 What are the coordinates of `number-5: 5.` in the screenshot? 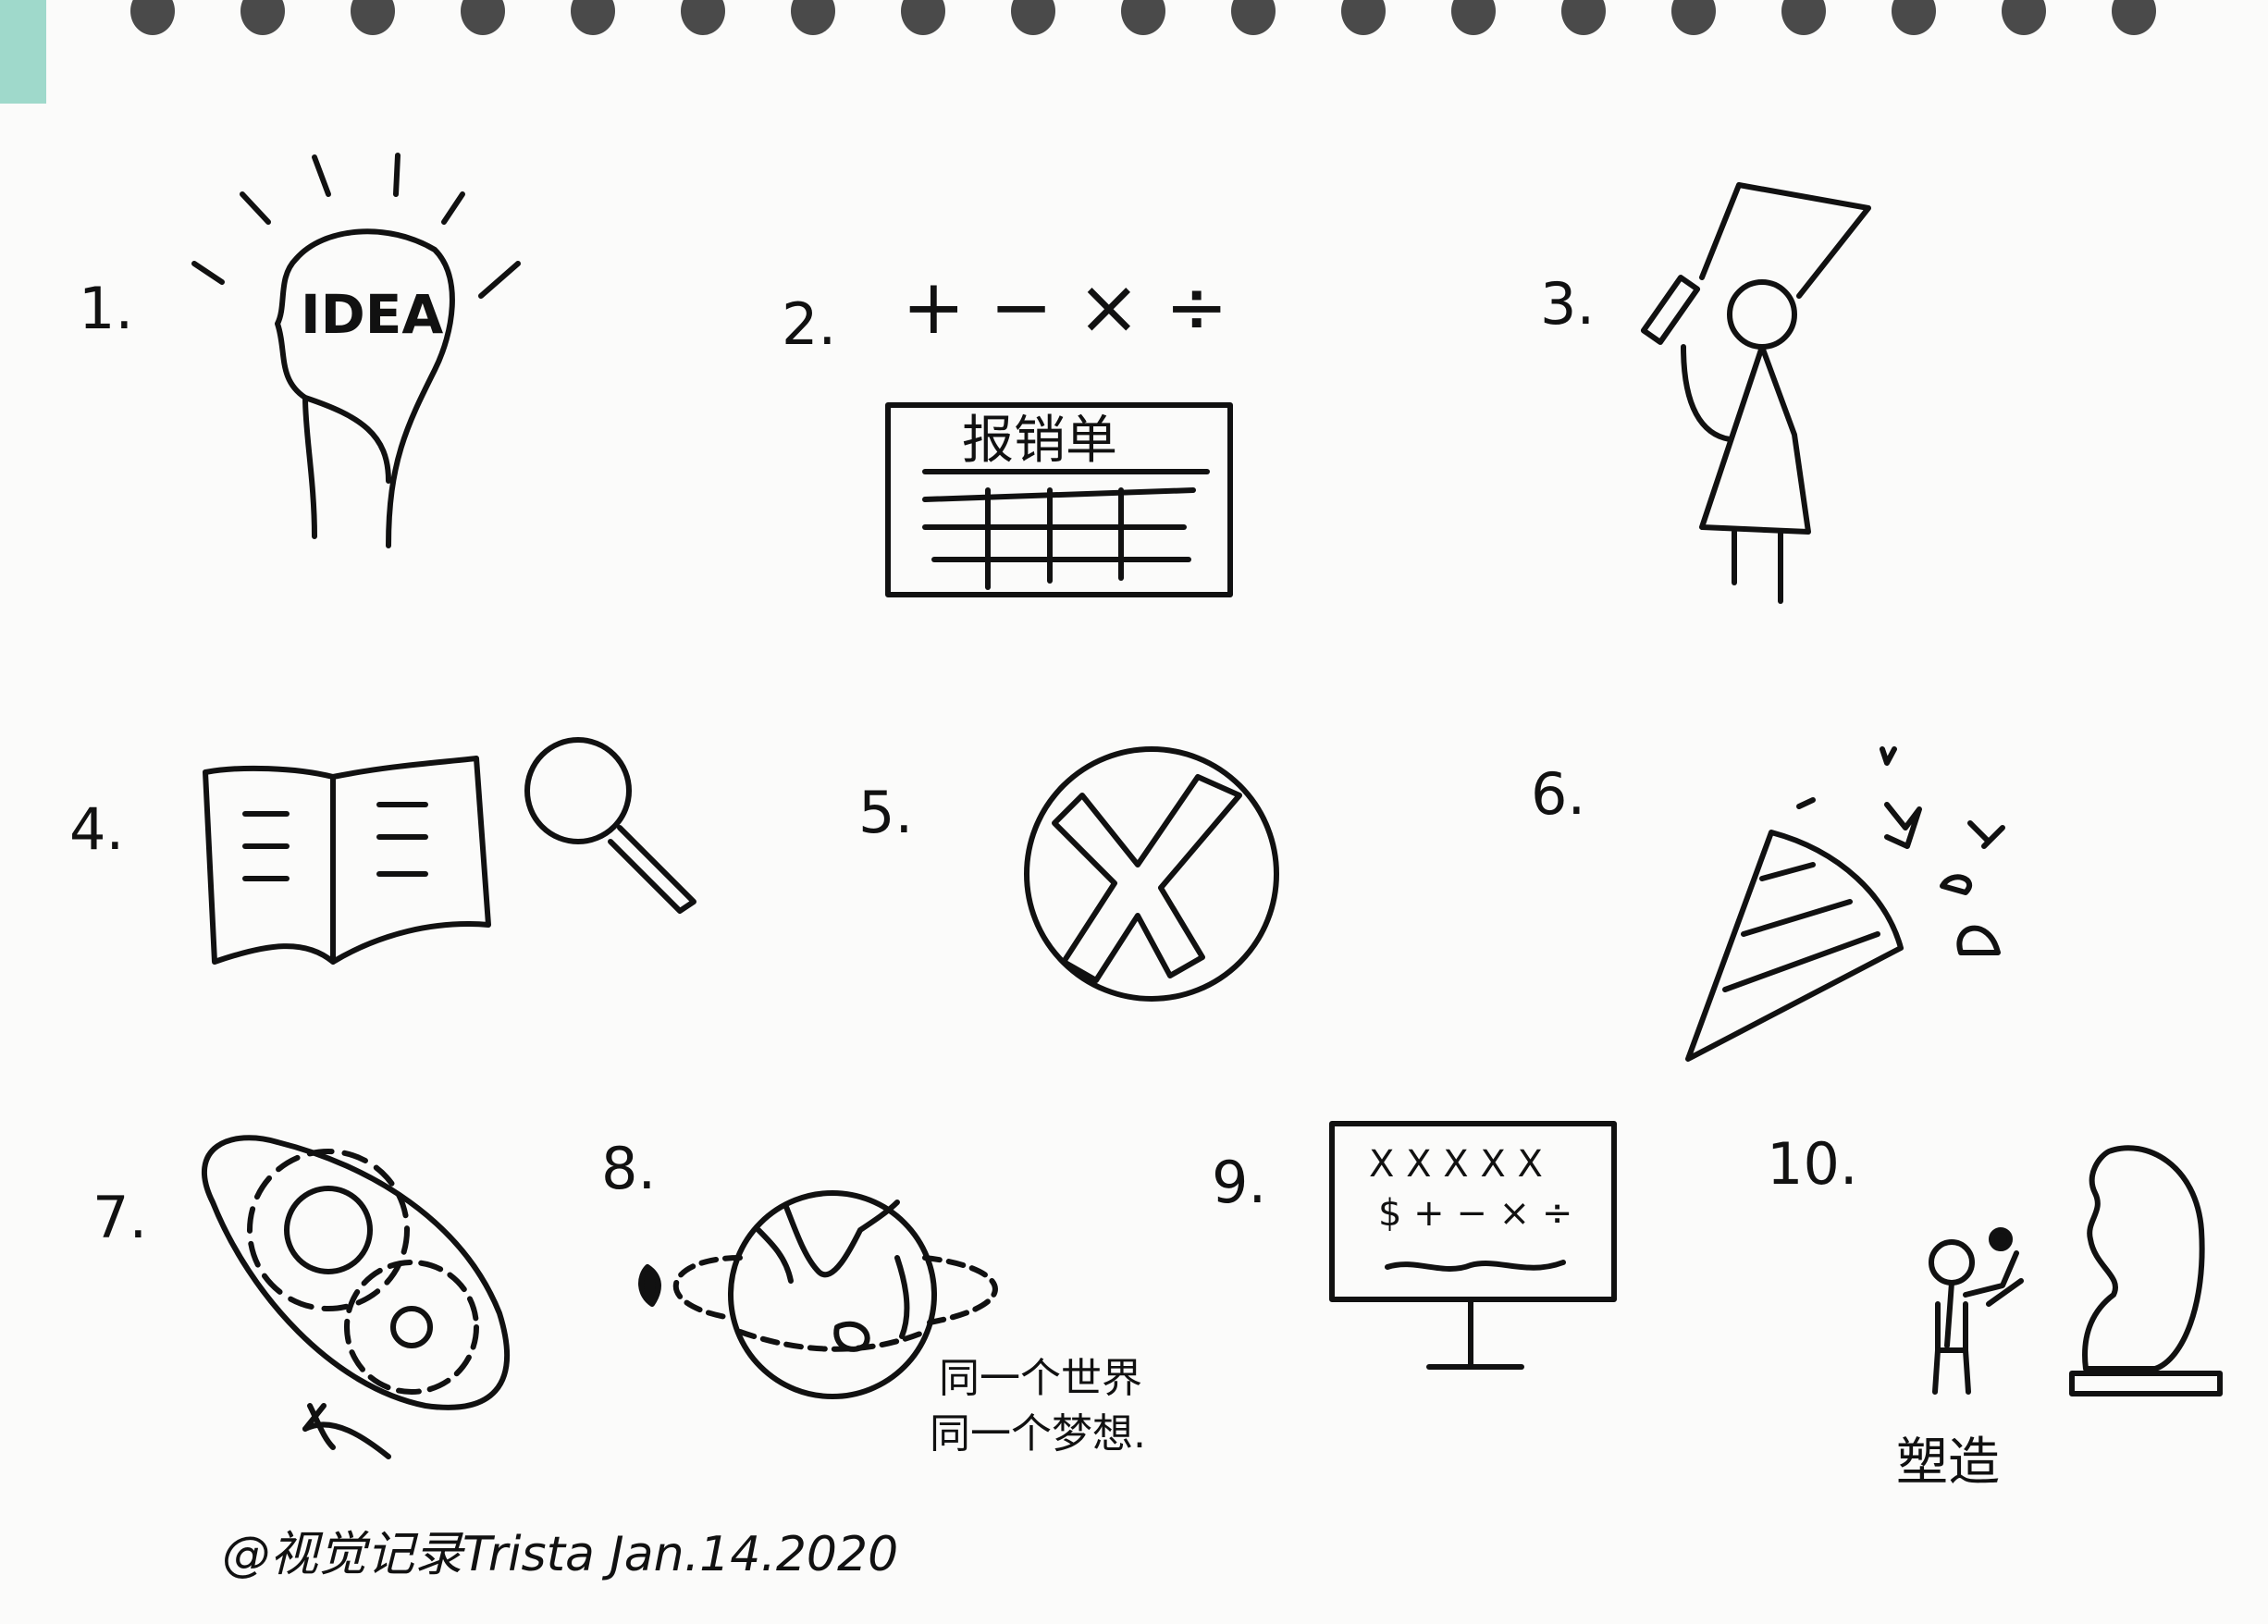 It's located at (886, 812).